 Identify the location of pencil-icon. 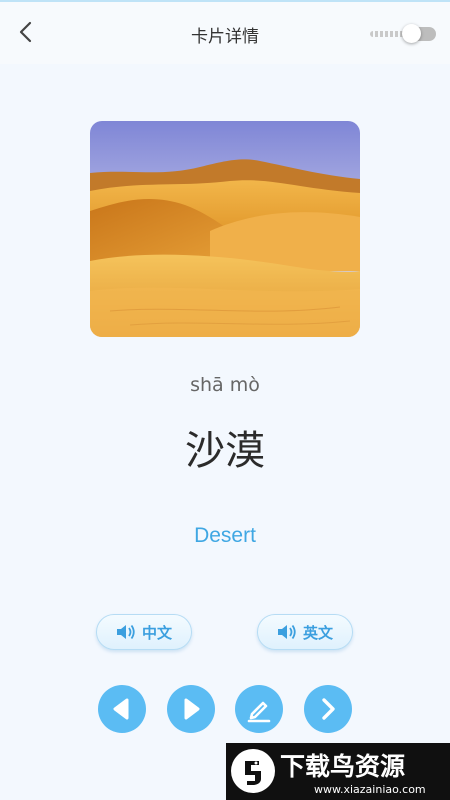
(259, 712).